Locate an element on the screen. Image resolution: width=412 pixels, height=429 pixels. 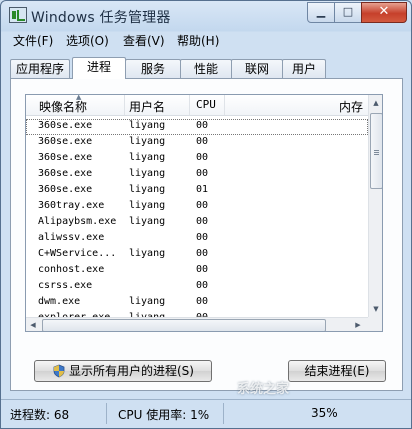
watermark-text: 系统之家 is located at coordinates (263, 389).